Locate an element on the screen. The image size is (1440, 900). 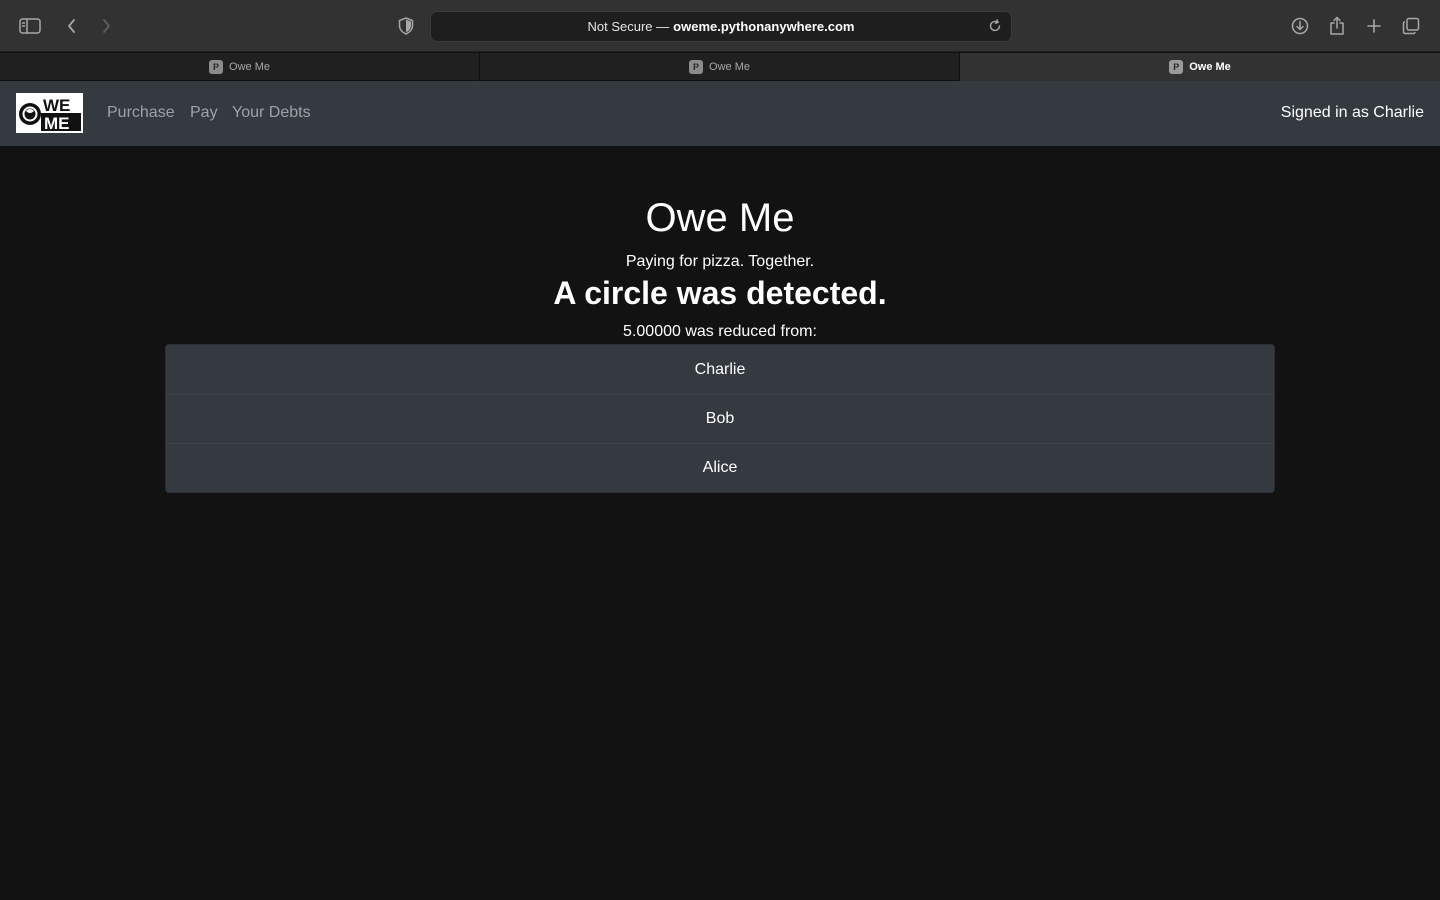
people-list: Charlie Bob Alice is located at coordinates (720, 418).